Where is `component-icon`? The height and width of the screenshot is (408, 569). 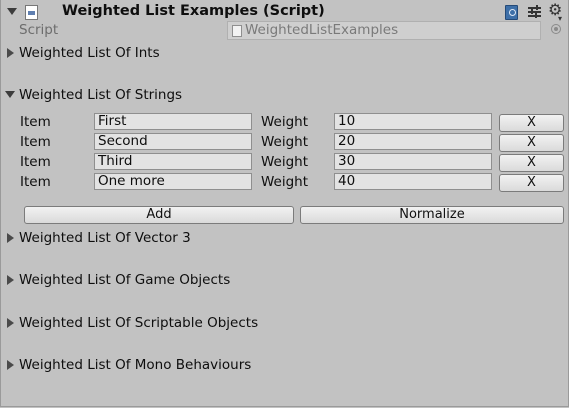 component-icon is located at coordinates (31, 12).